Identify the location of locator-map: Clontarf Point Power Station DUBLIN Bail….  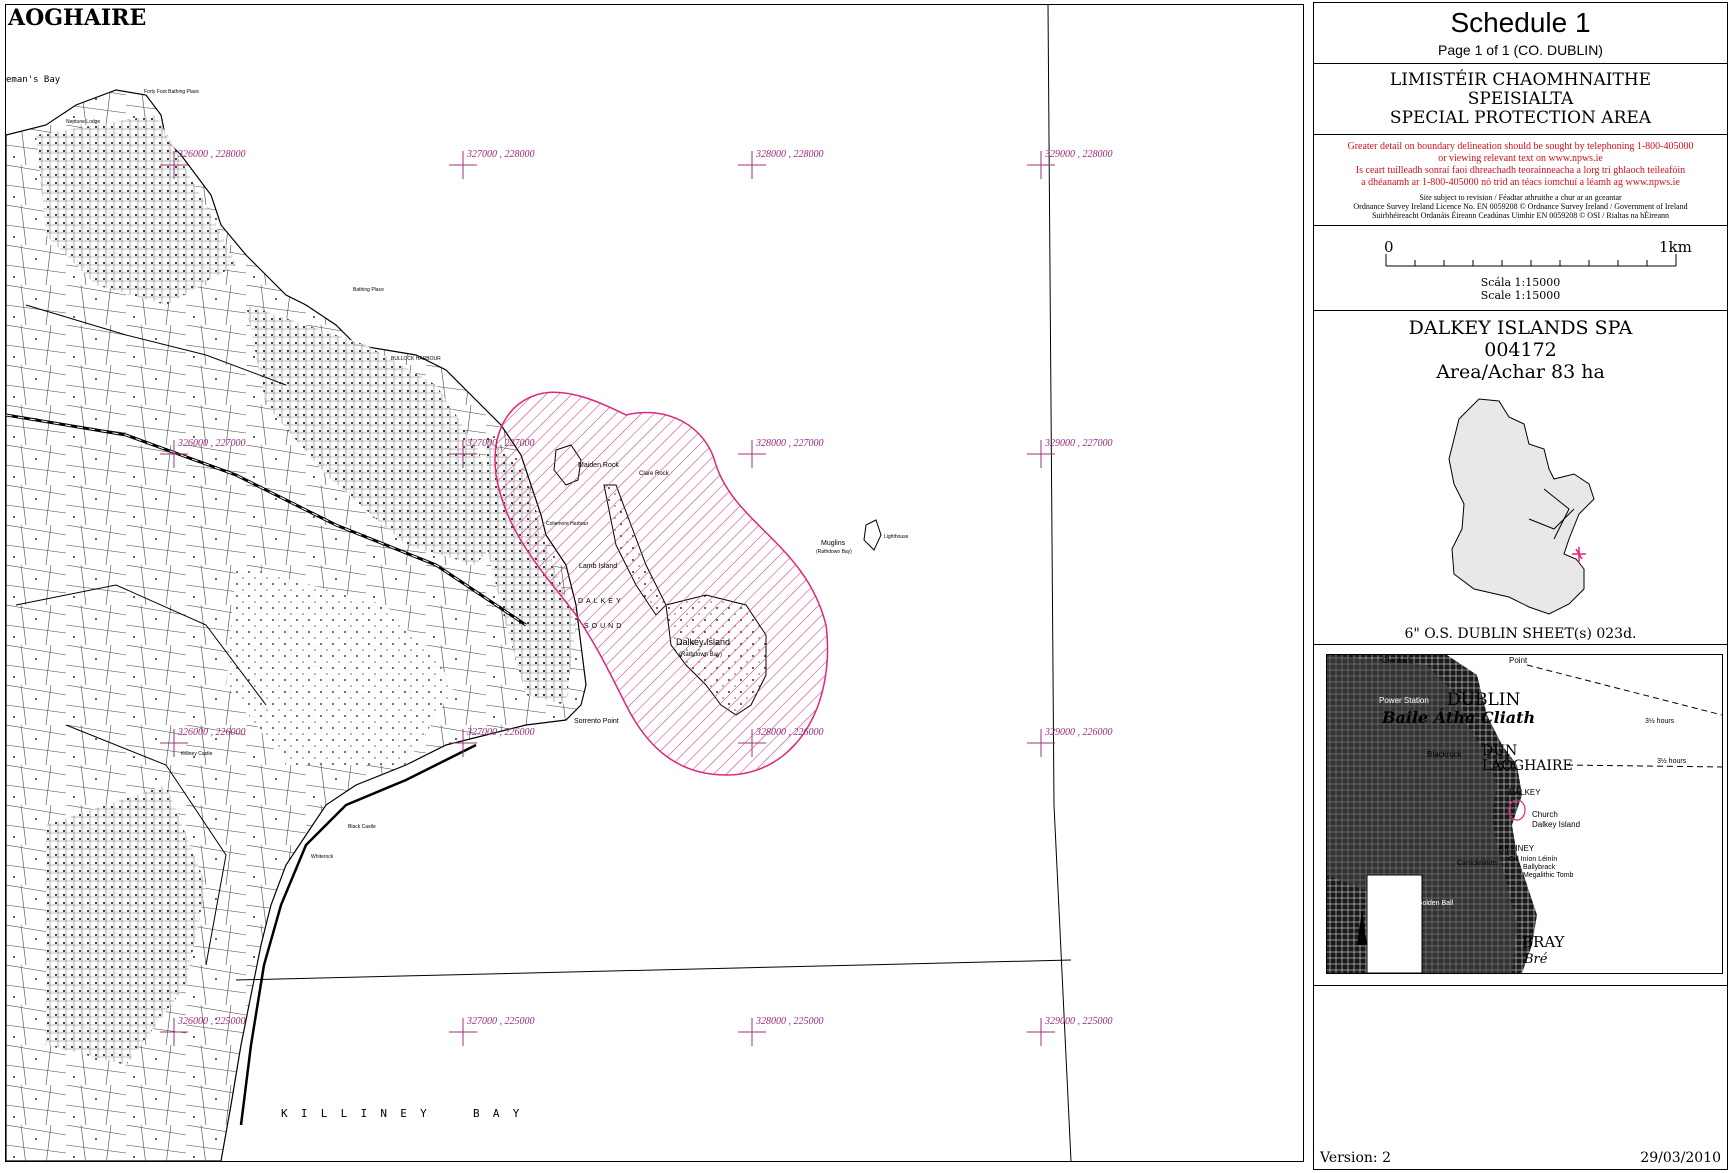
(1524, 814).